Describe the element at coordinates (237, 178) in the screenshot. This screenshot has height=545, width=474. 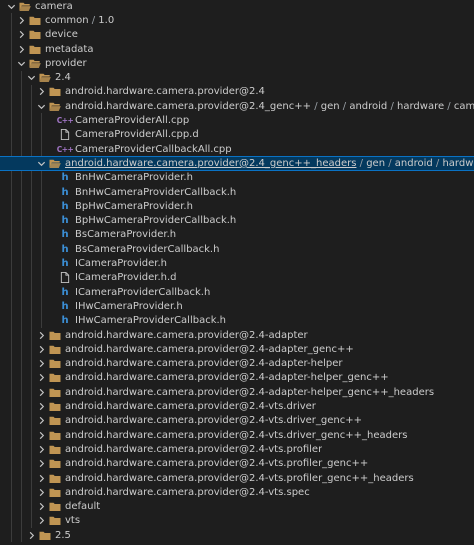
I see `file-row-bnhwcameraprovider-h: h BnHwCameraProvider.h` at that location.